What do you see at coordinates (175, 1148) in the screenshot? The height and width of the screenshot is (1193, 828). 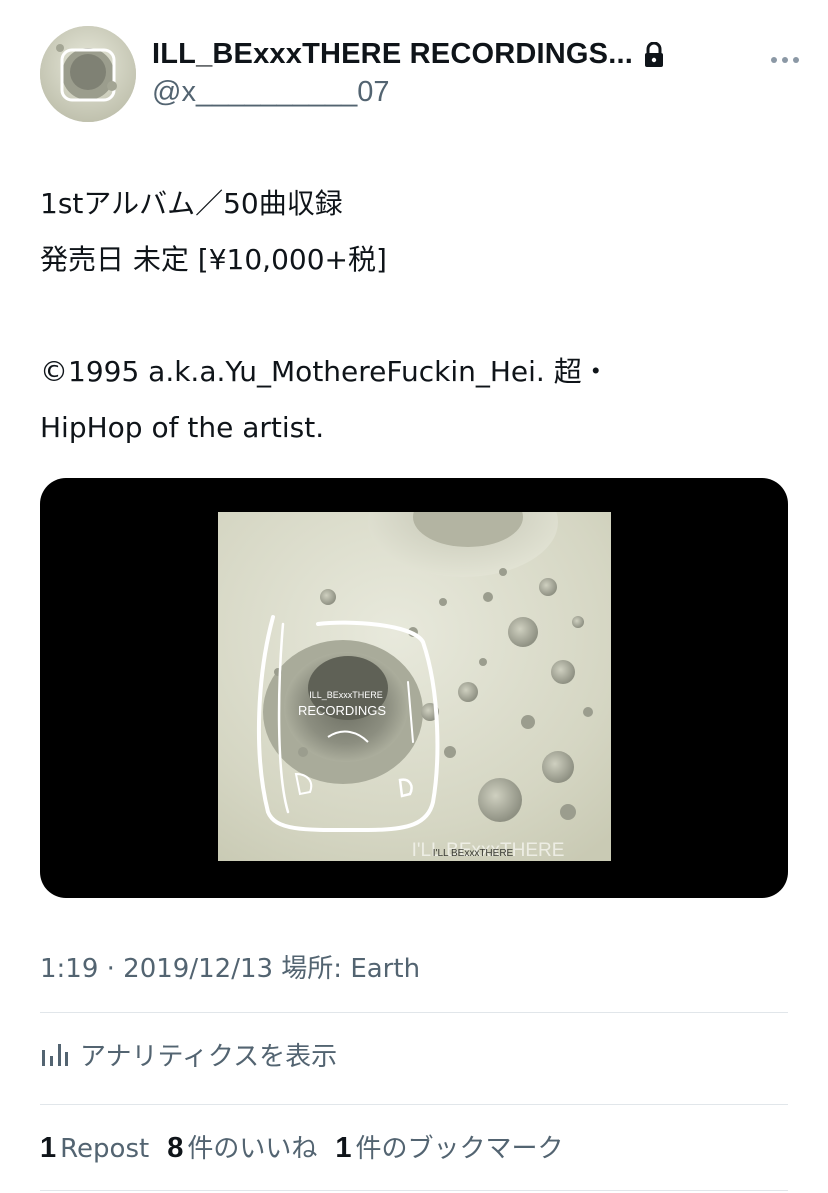 I see `stat-number: 8` at bounding box center [175, 1148].